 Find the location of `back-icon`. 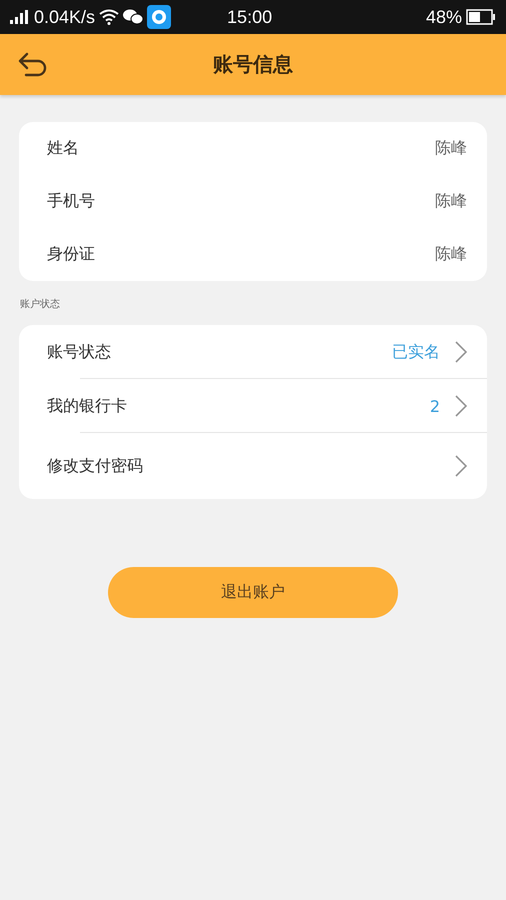

back-icon is located at coordinates (33, 65).